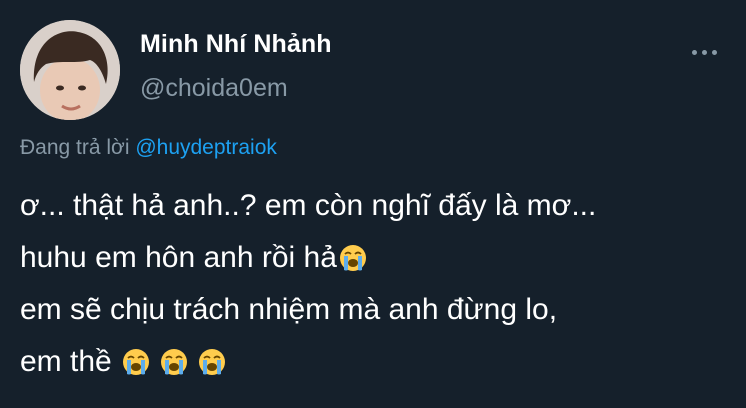  What do you see at coordinates (214, 88) in the screenshot?
I see `author-handle: @choida0em` at bounding box center [214, 88].